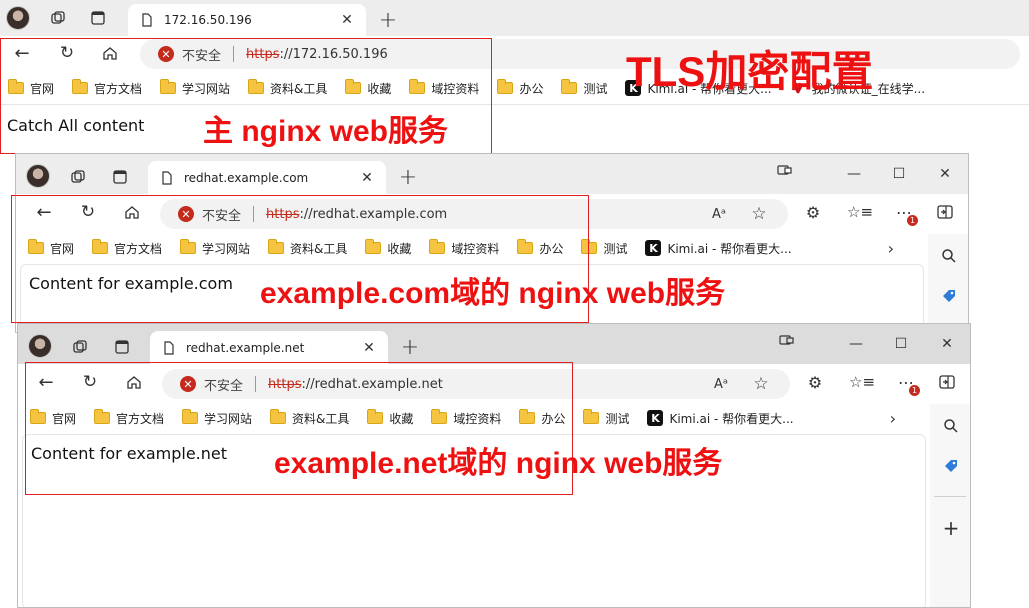 Image resolution: width=1029 pixels, height=608 pixels. I want to click on tab-strip: 172.16.50.196 ✕ +, so click(514, 18).